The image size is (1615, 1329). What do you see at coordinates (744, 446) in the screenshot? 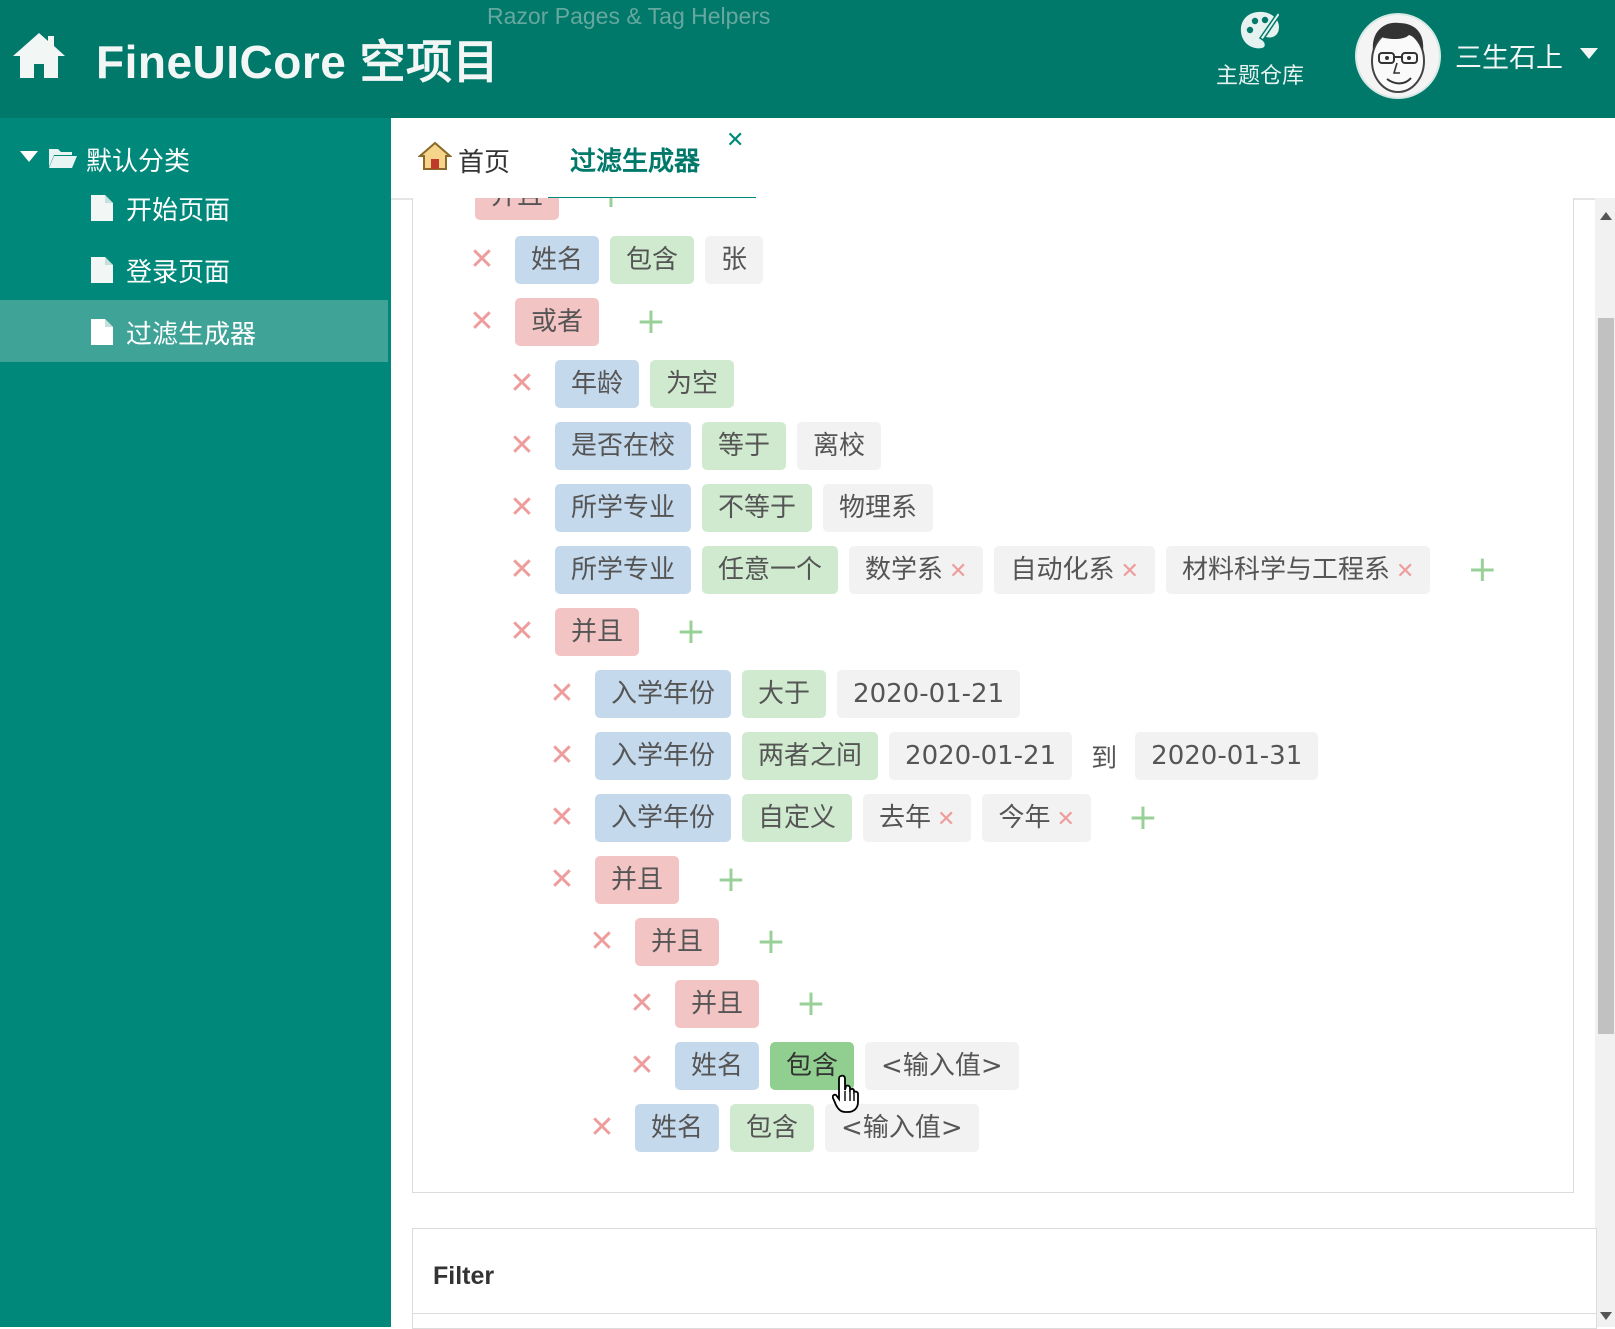
I see `operator-chip: 等于` at bounding box center [744, 446].